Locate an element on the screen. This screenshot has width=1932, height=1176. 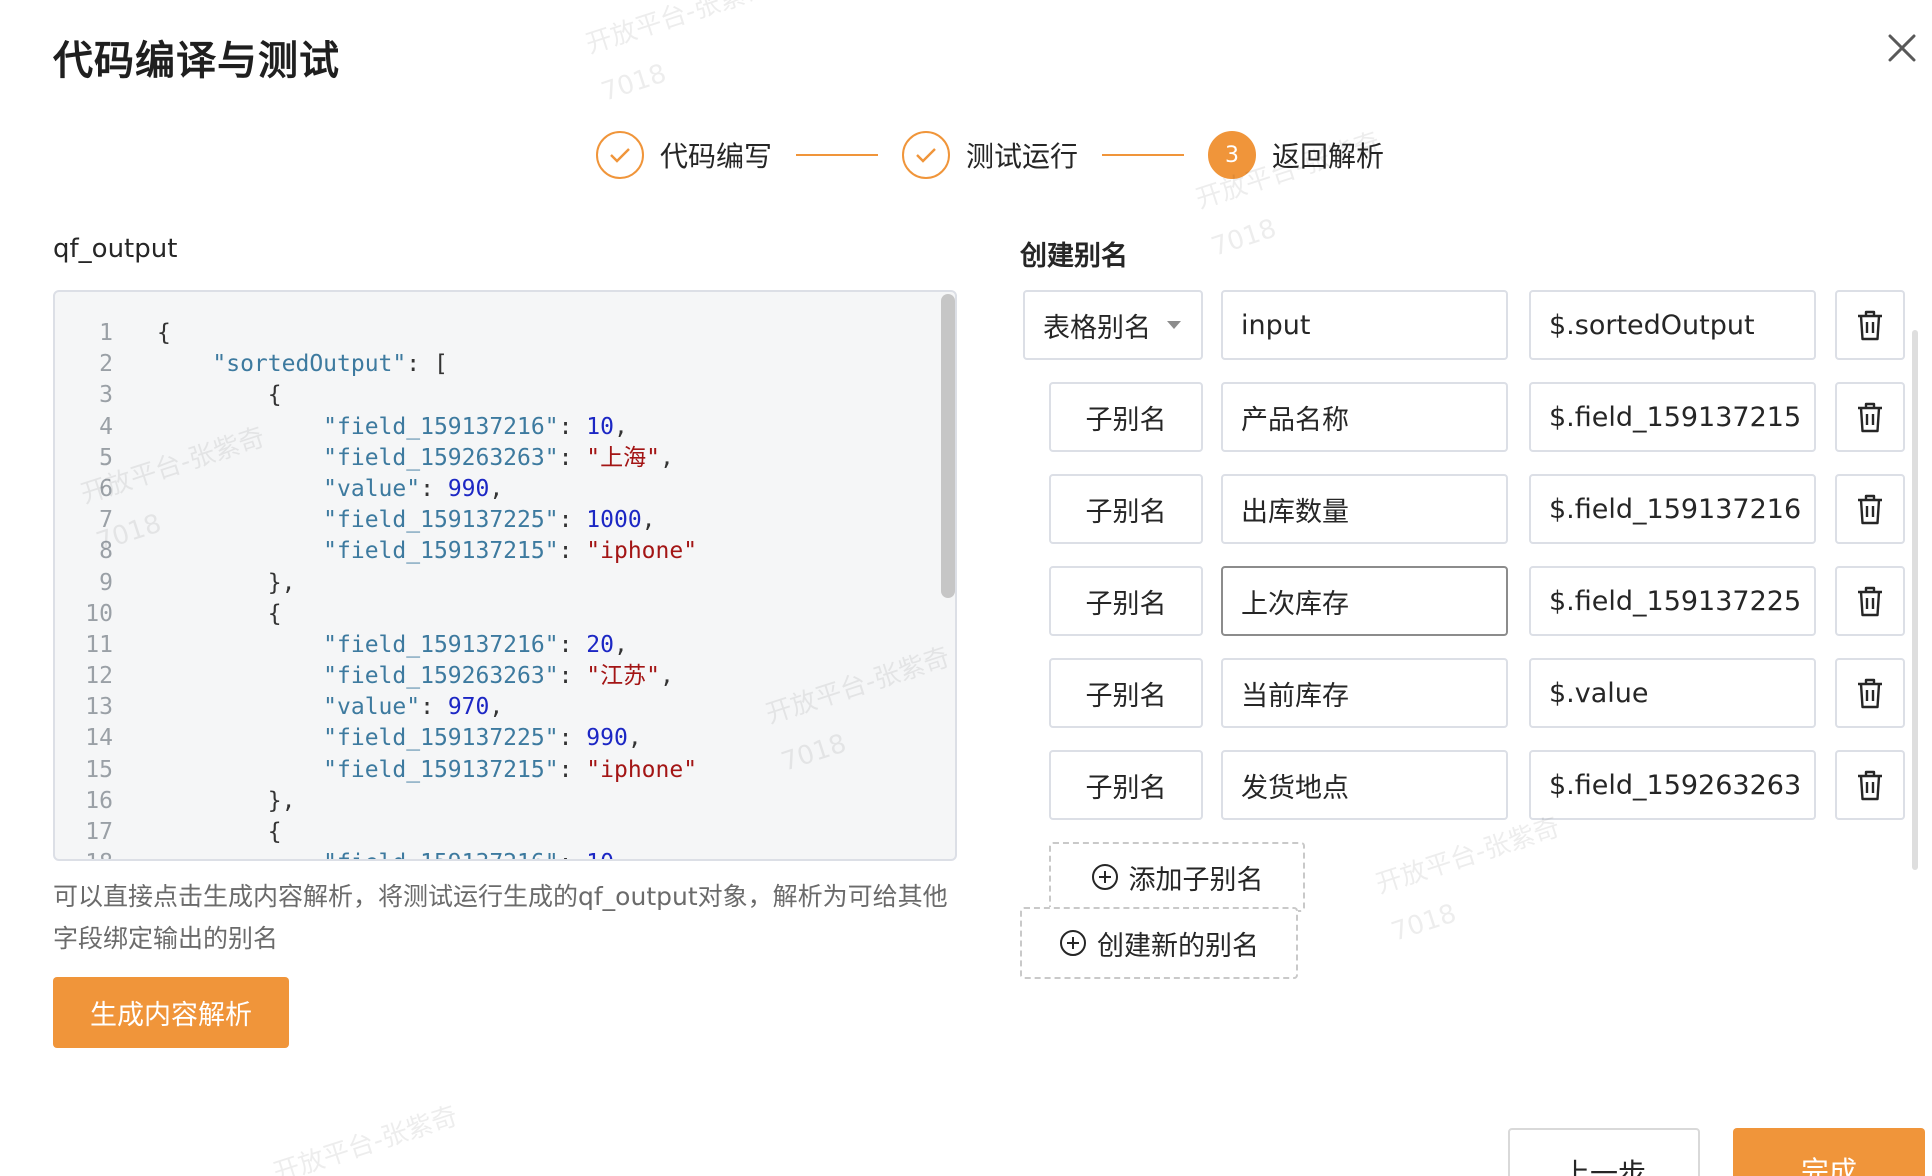
alias-type-value: 表格别名 is located at coordinates (1097, 328).